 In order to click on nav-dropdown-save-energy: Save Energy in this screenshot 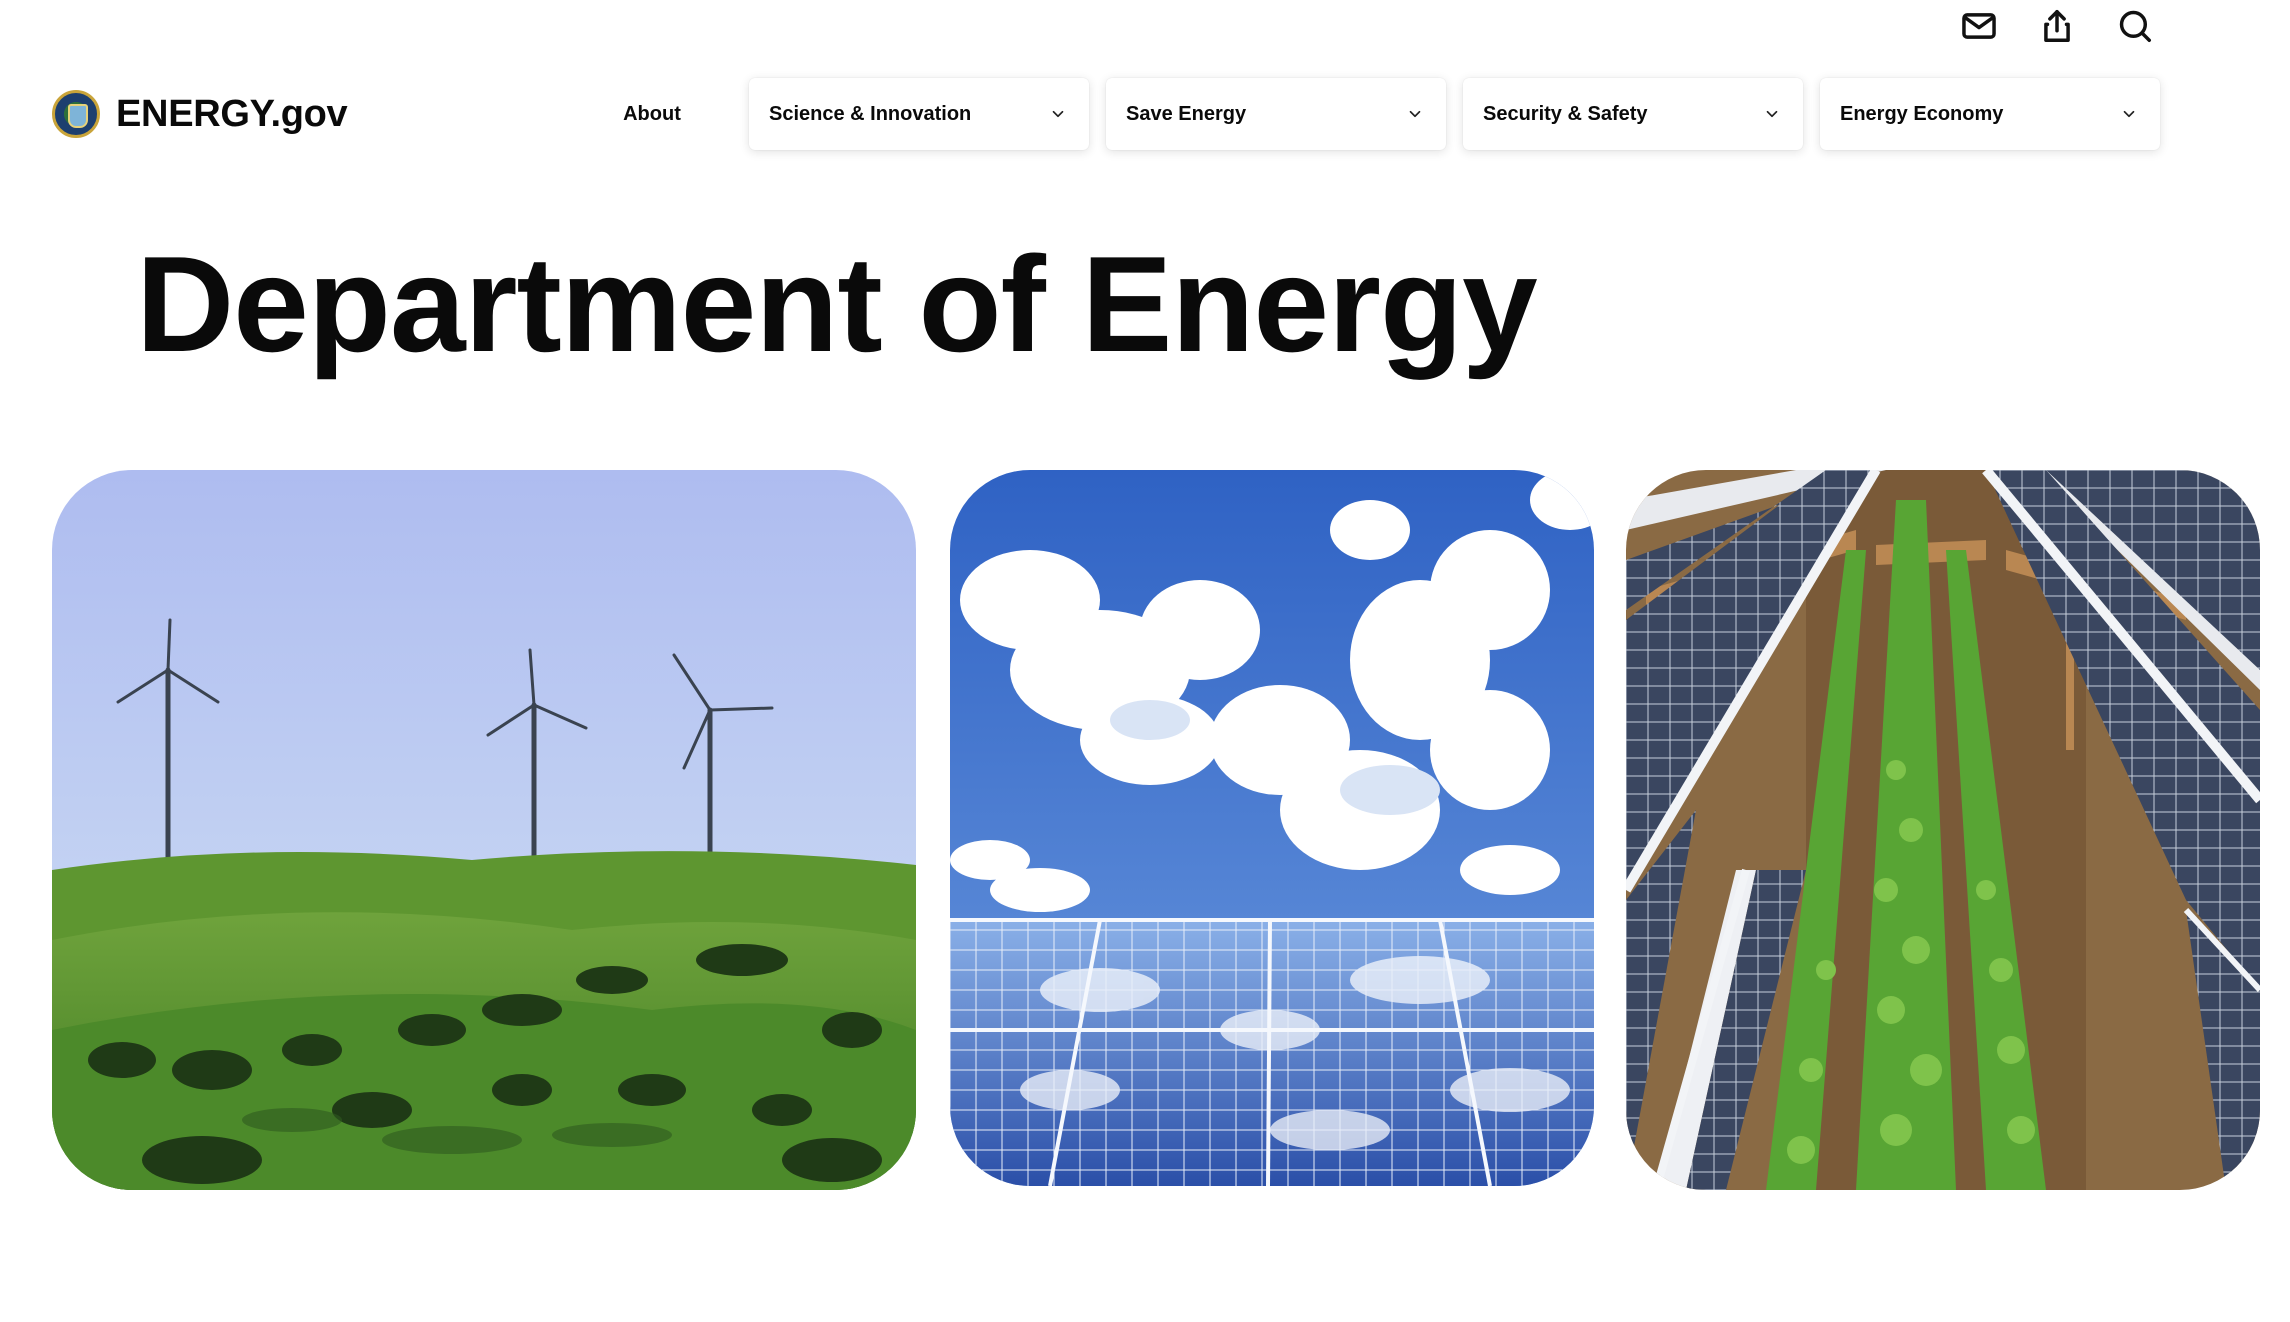, I will do `click(1276, 114)`.